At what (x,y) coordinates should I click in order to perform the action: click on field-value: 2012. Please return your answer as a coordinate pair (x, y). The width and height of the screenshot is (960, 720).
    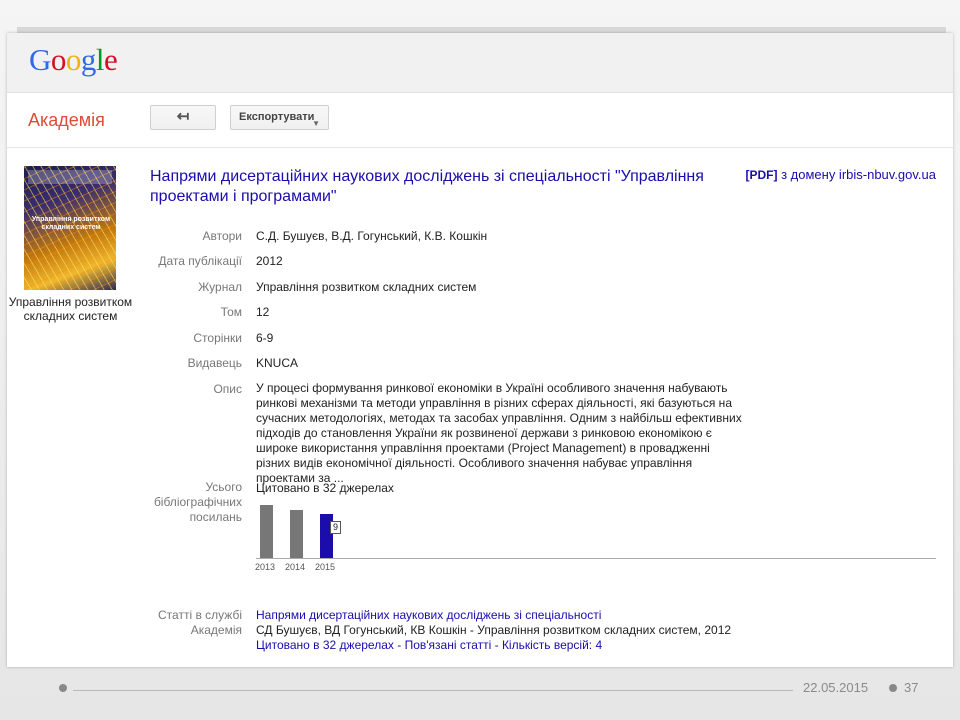
    Looking at the image, I should click on (269, 261).